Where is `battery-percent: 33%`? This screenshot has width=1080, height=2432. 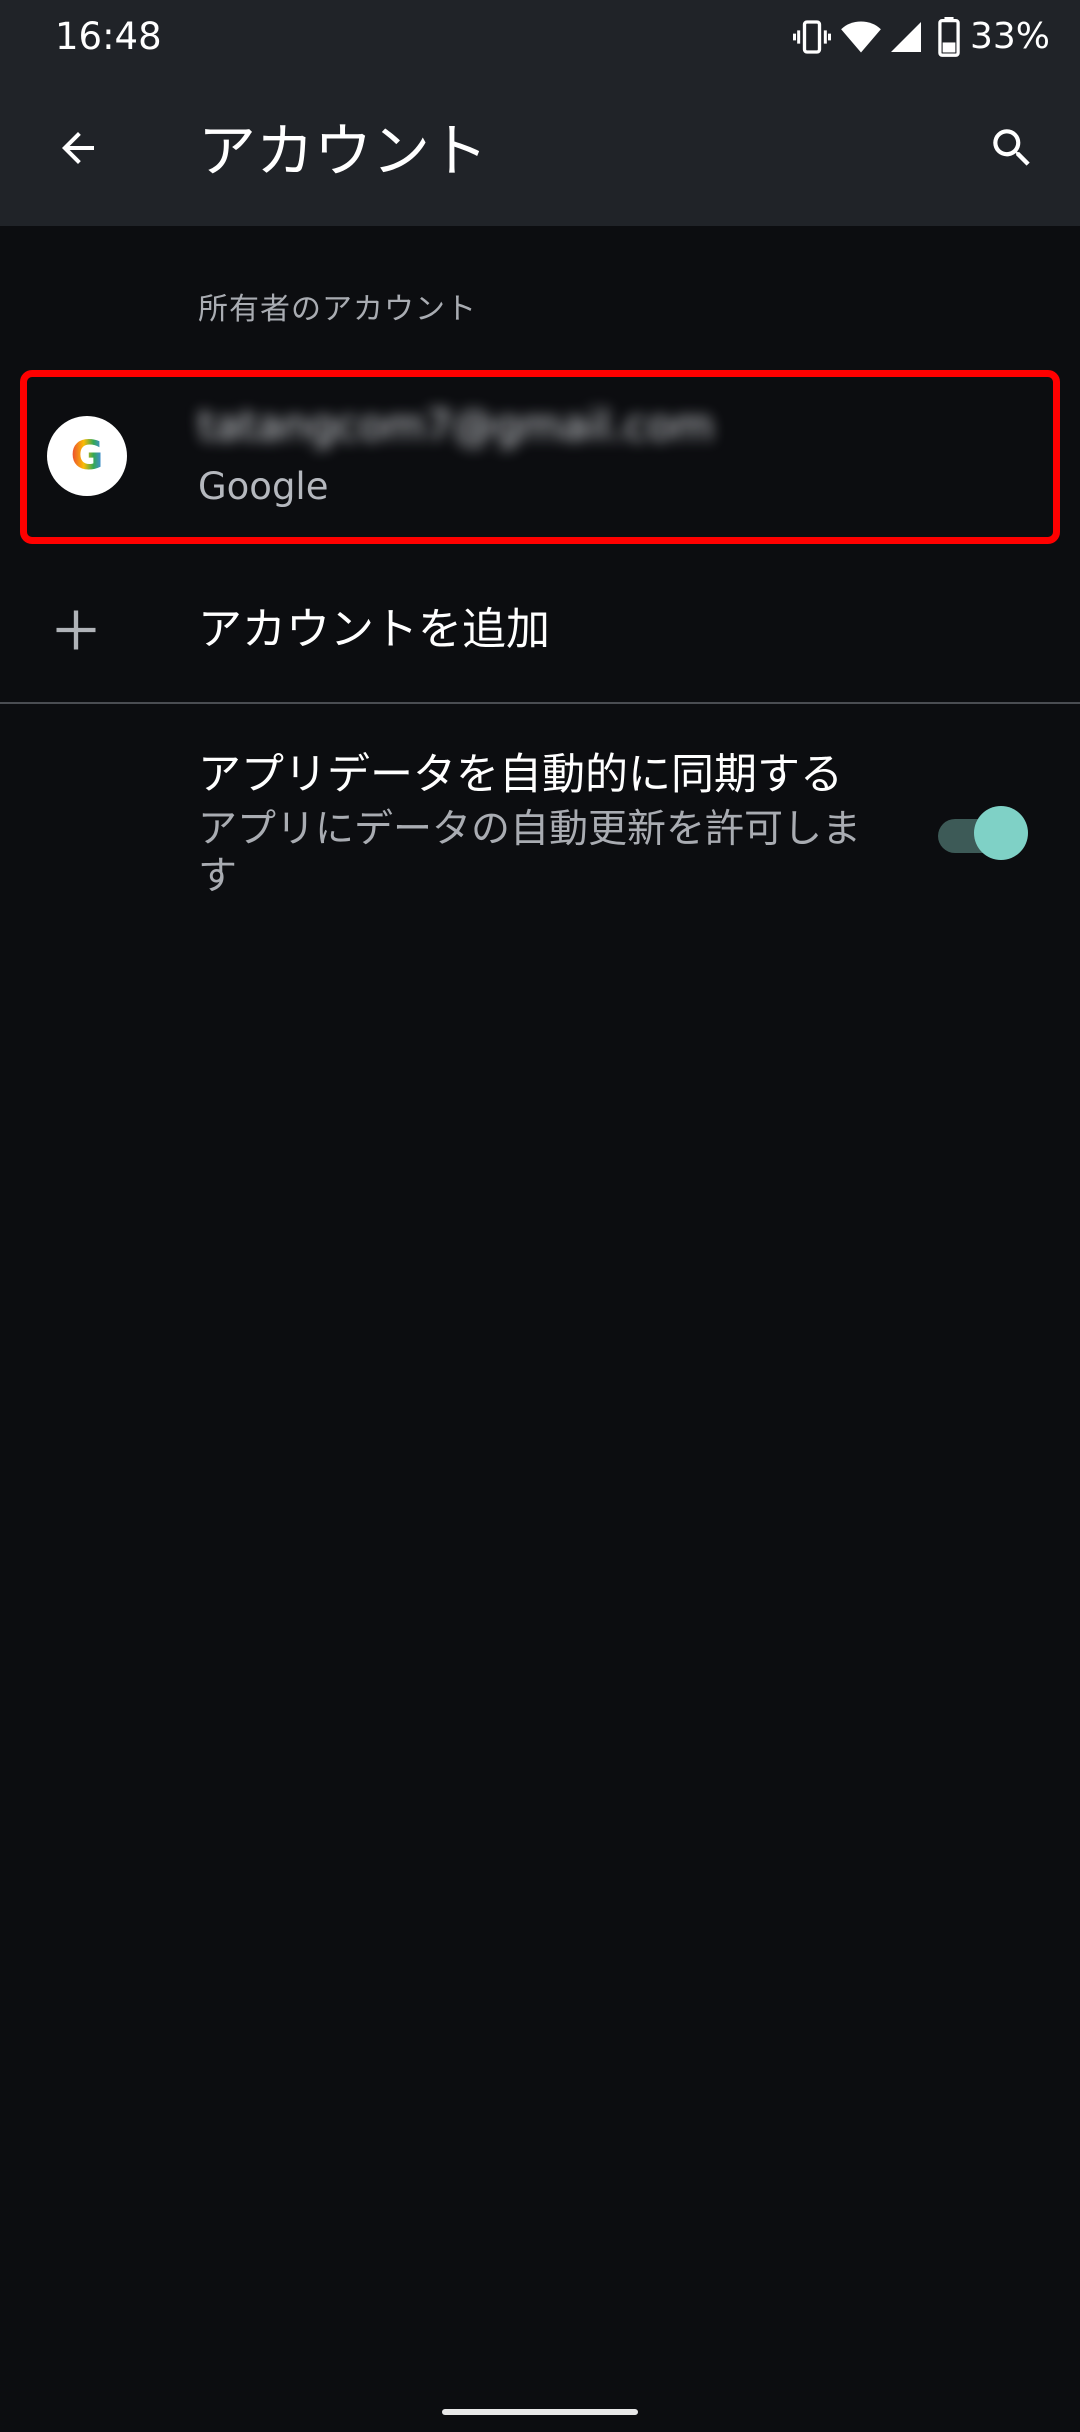 battery-percent: 33% is located at coordinates (1009, 36).